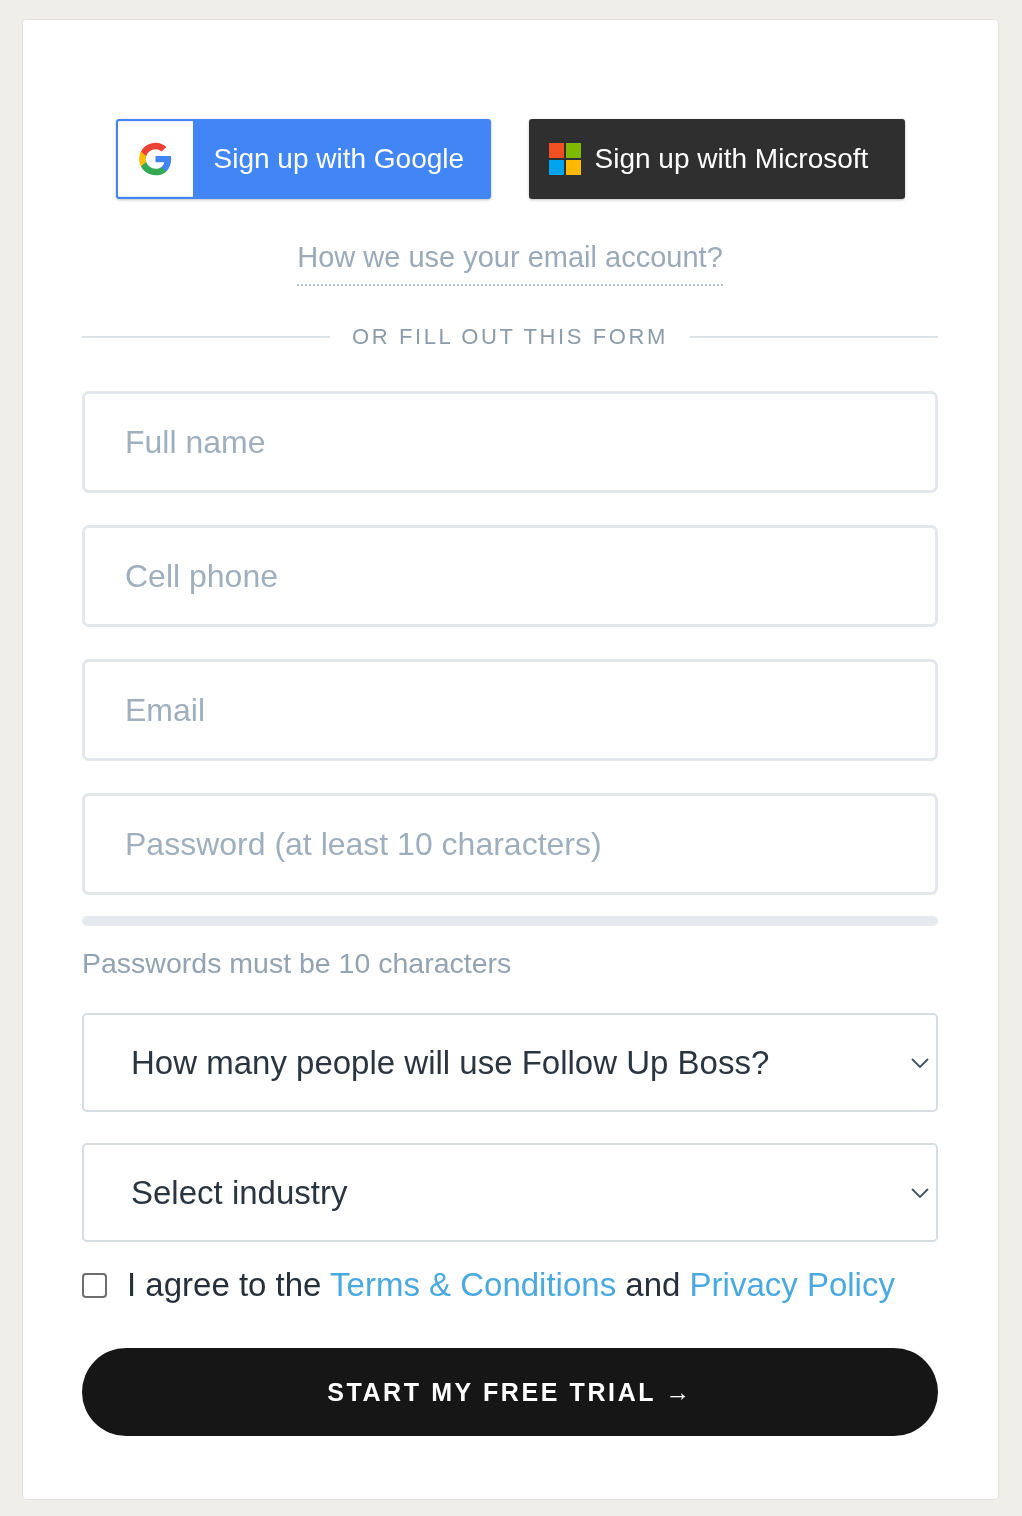  Describe the element at coordinates (716, 159) in the screenshot. I see `microsoft-sign-up-button: Sign up with Microsoft` at that location.